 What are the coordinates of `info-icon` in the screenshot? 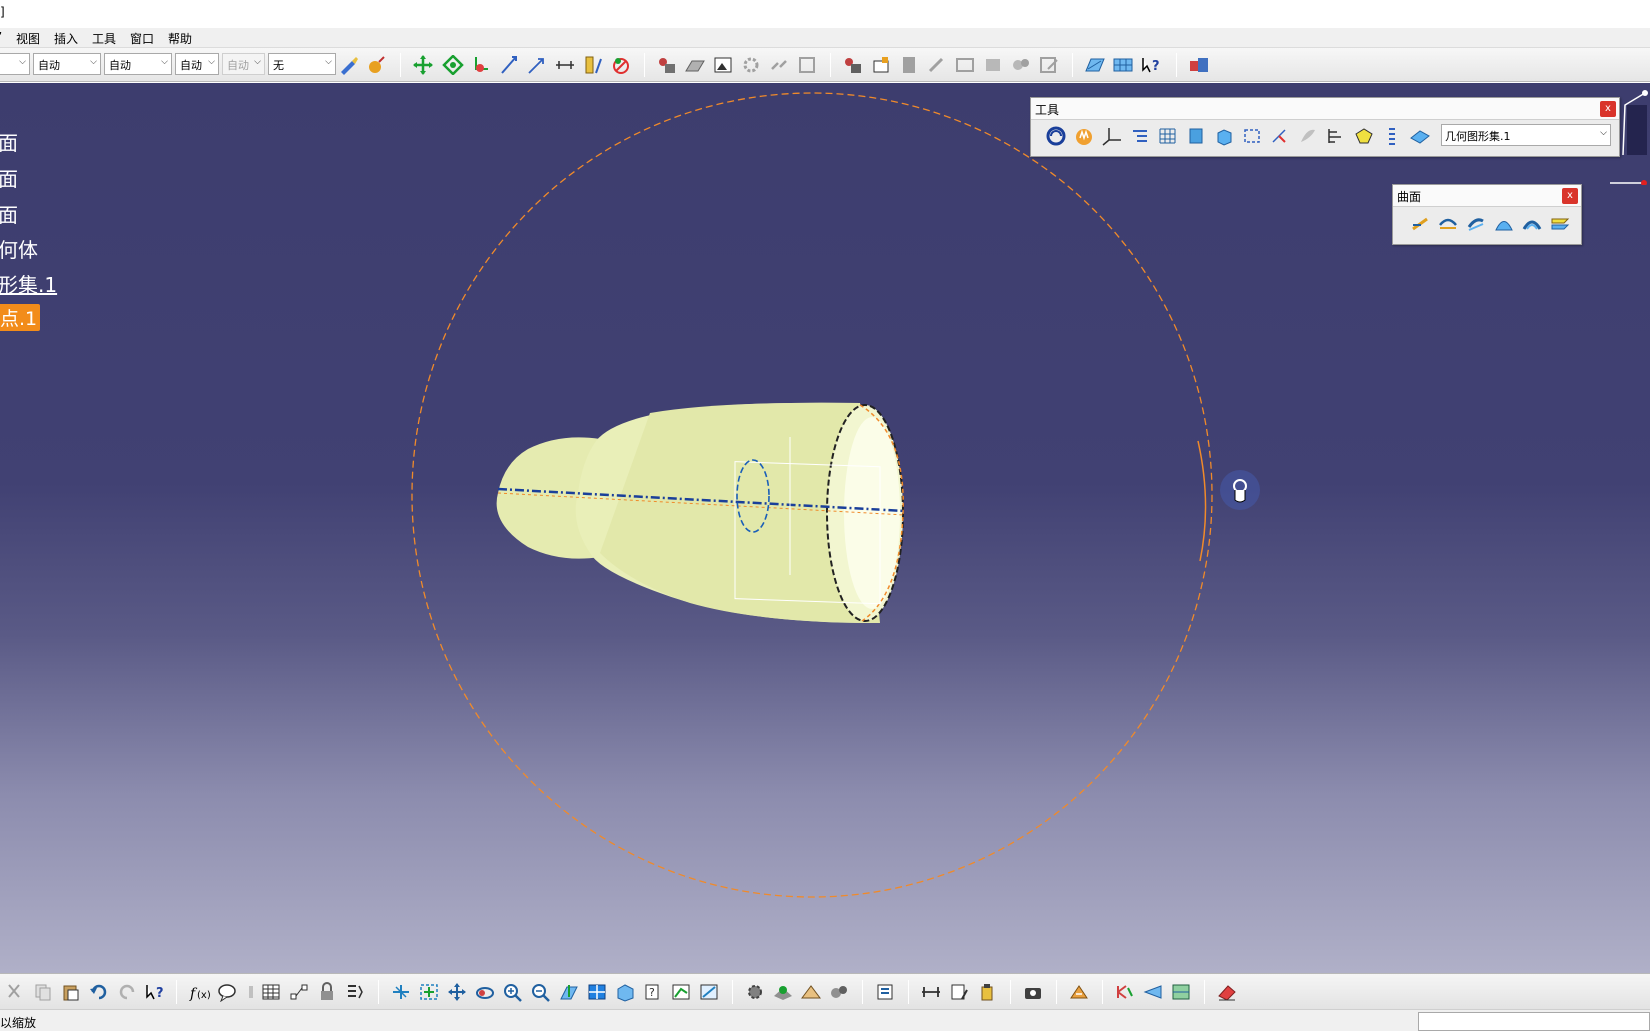 It's located at (251, 992).